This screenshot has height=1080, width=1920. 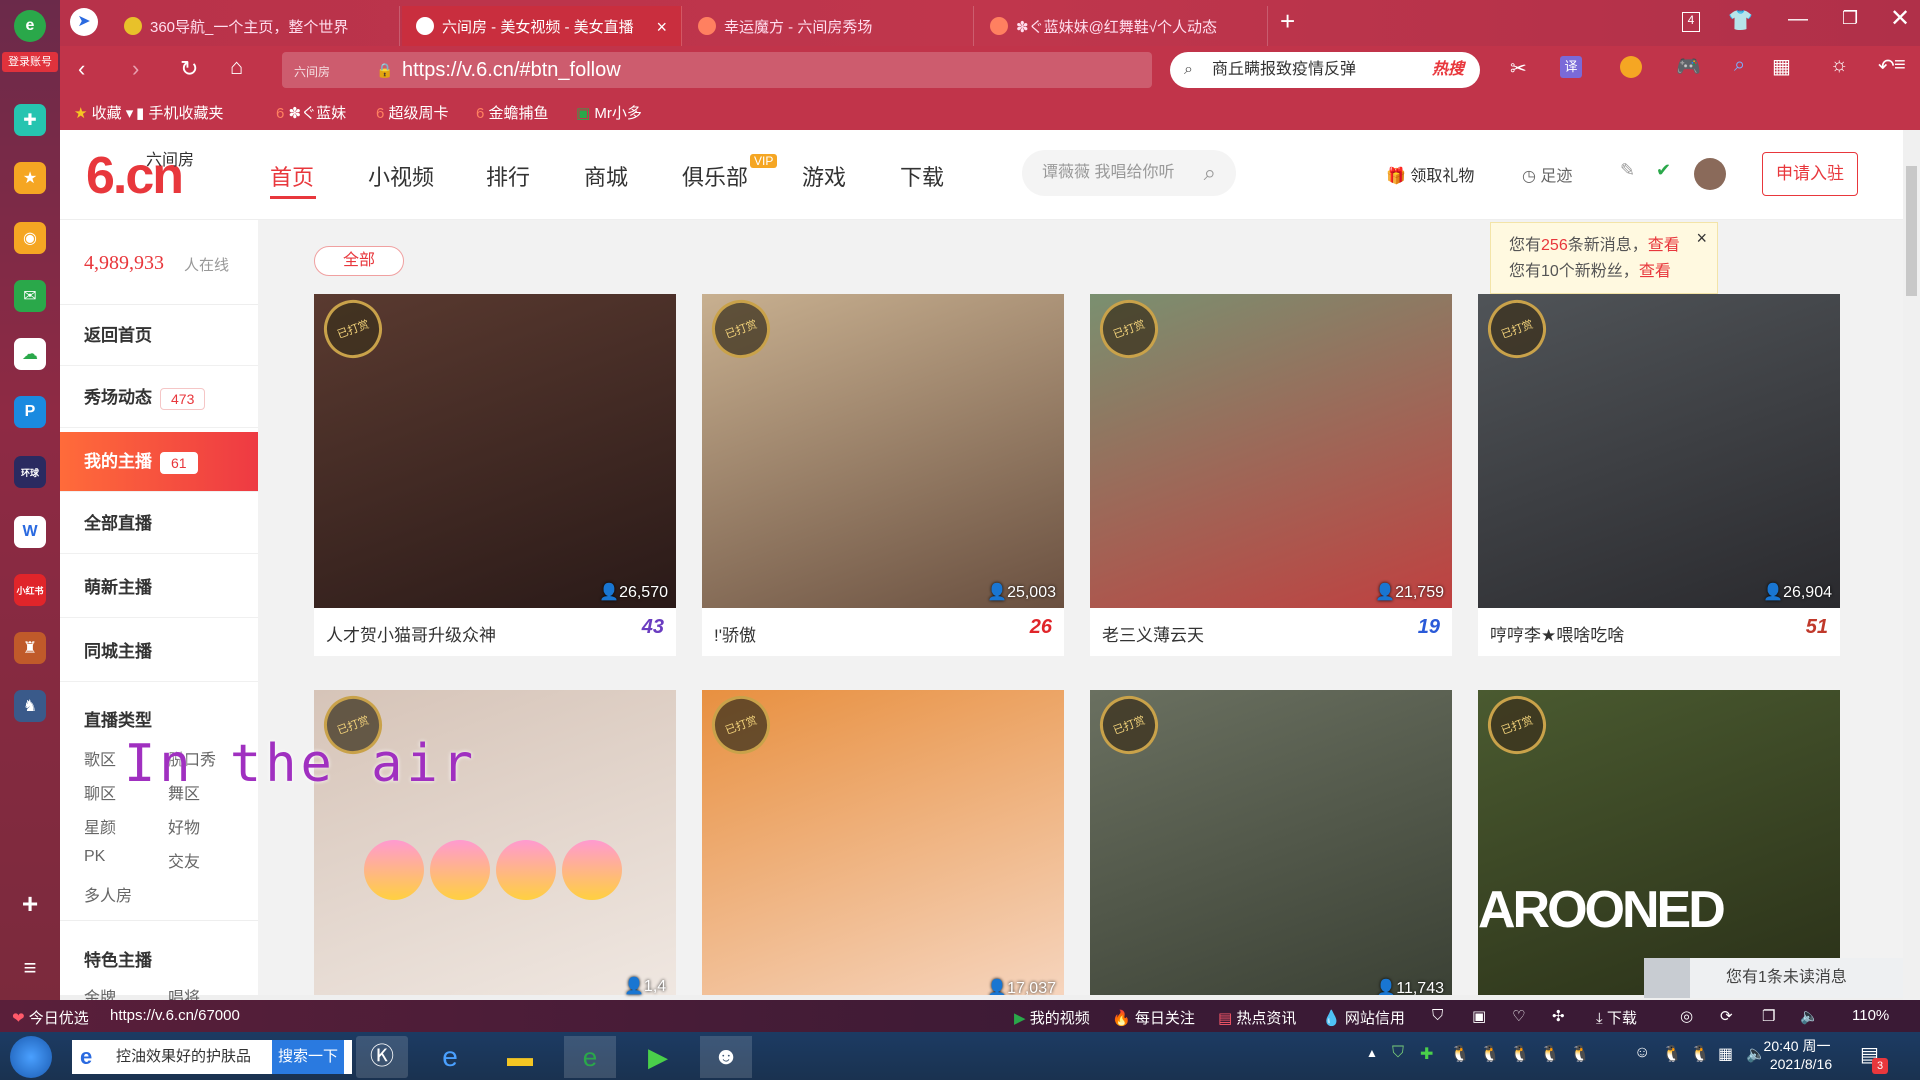 What do you see at coordinates (30, 412) in the screenshot?
I see `p-app-icon: P` at bounding box center [30, 412].